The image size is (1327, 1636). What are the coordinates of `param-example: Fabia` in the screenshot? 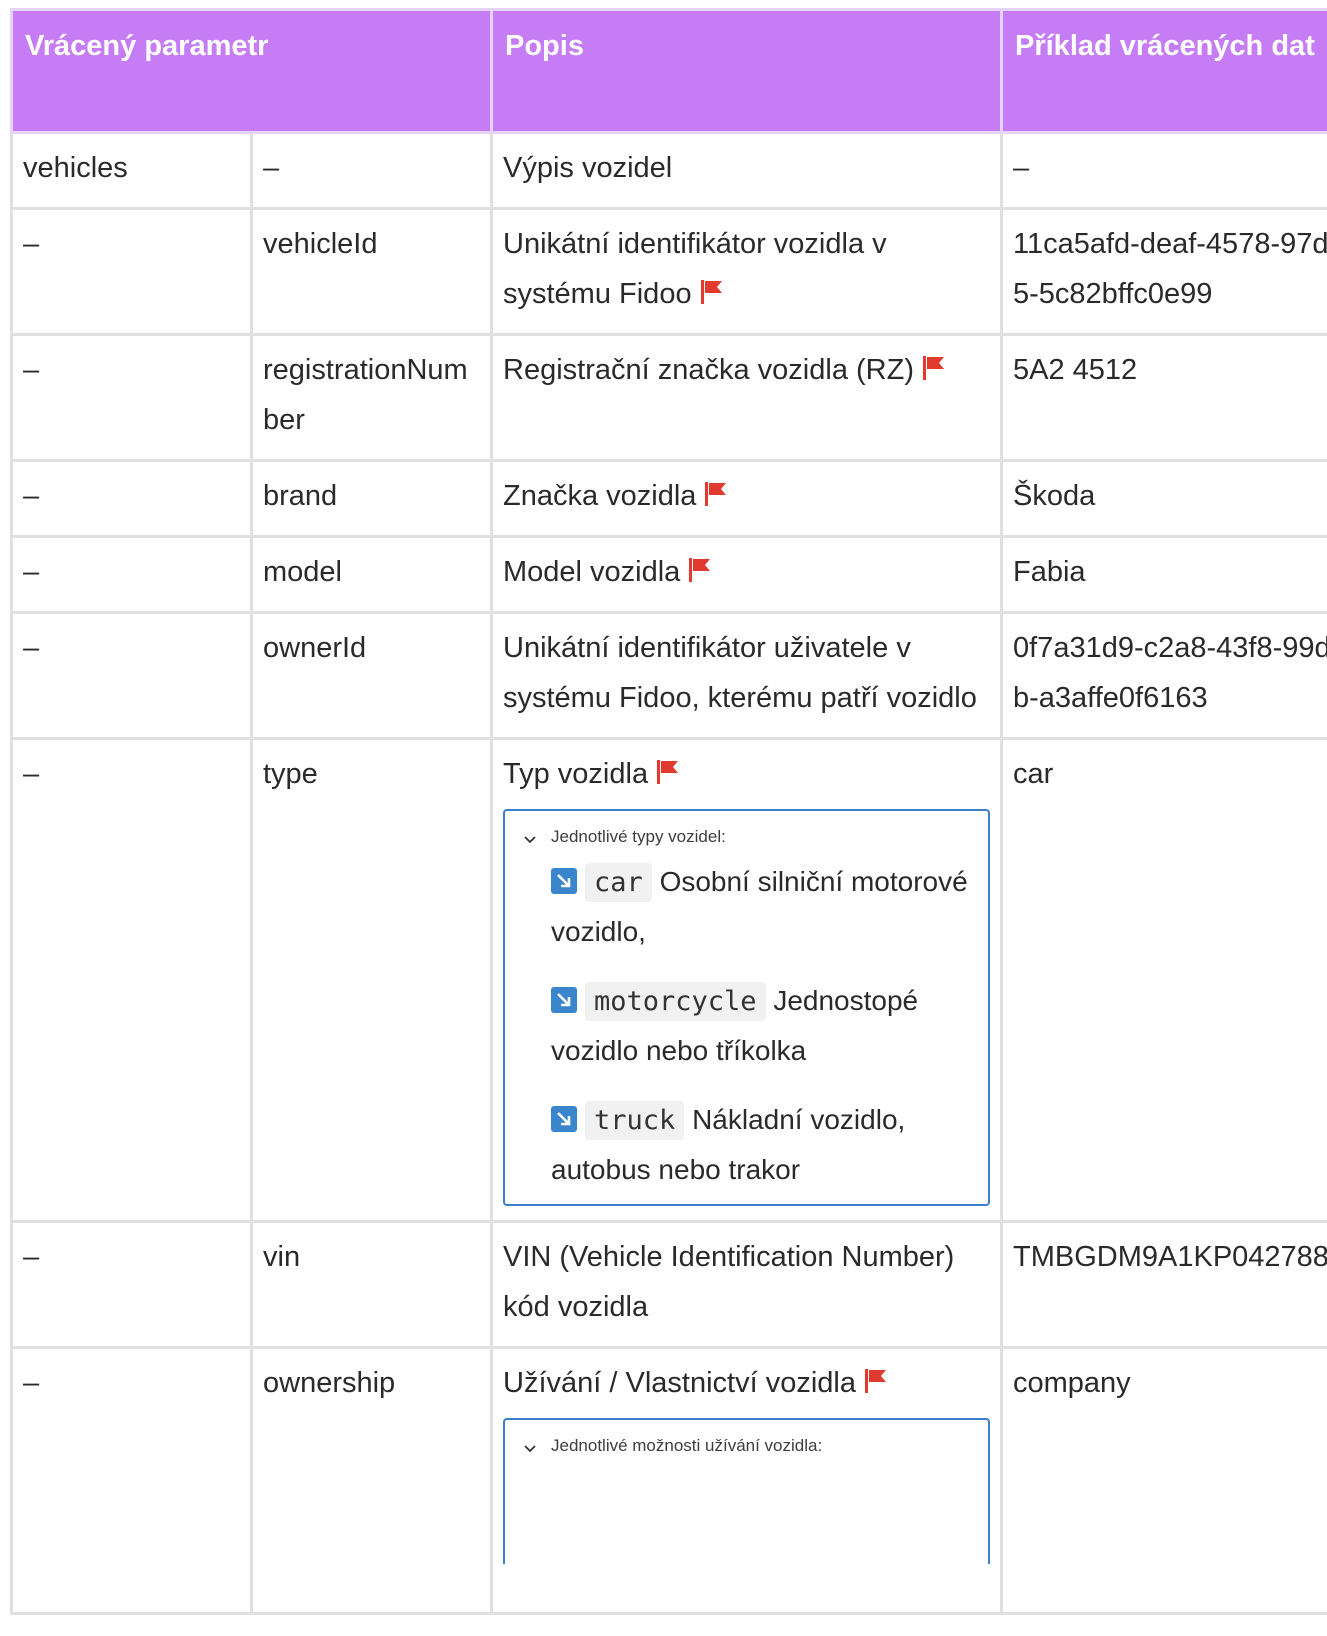 It's located at (1163, 574).